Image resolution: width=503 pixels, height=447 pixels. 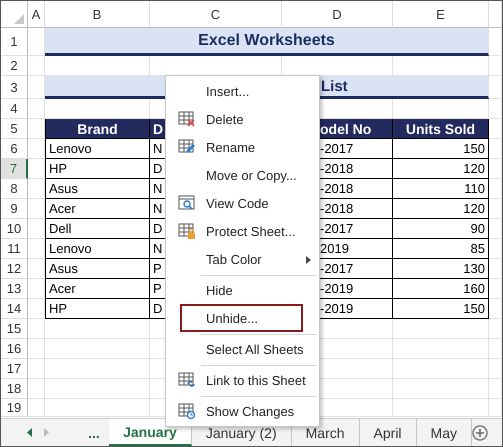 I want to click on sheet-tab: March, so click(x=326, y=432).